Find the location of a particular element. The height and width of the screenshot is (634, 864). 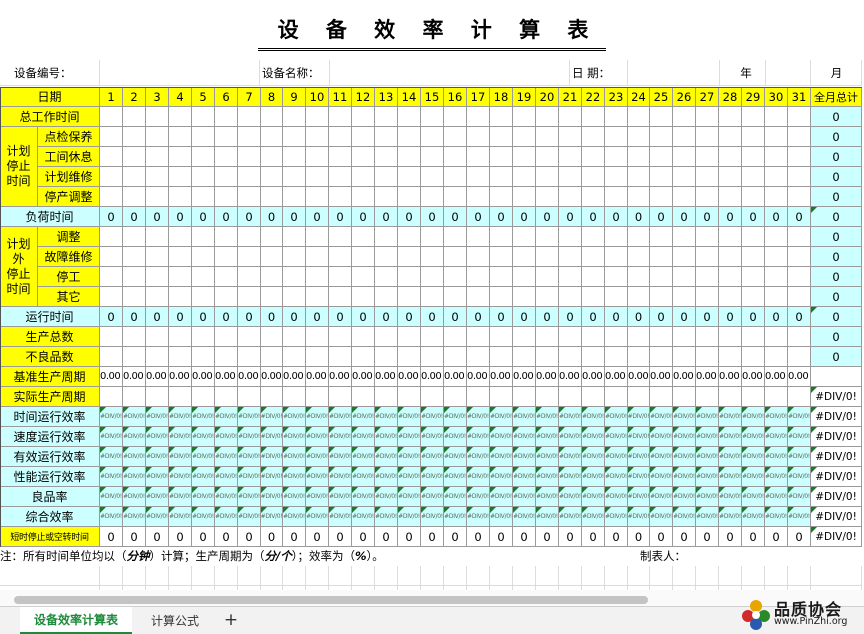

tab-formula: 计算公式 is located at coordinates (175, 620).